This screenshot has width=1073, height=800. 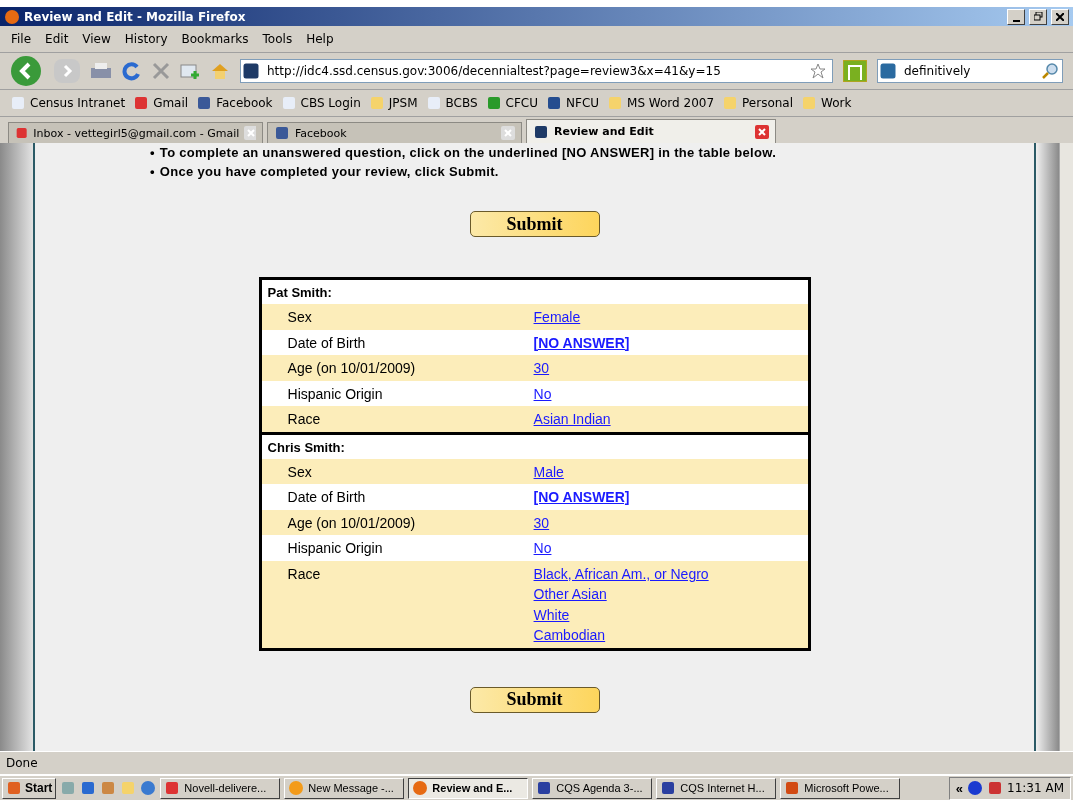 What do you see at coordinates (135, 16) in the screenshot?
I see `window-title: Review and Edit - Mozilla Firefox` at bounding box center [135, 16].